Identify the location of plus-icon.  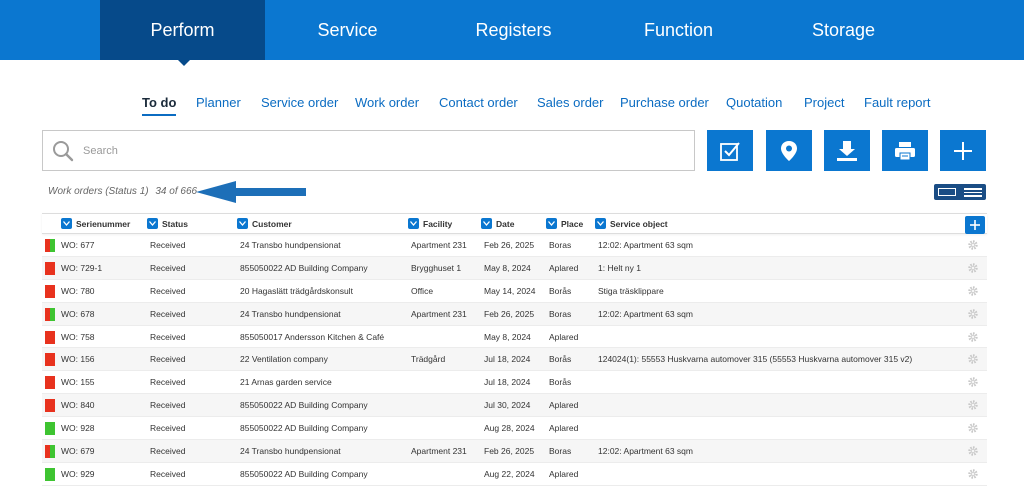
(963, 150).